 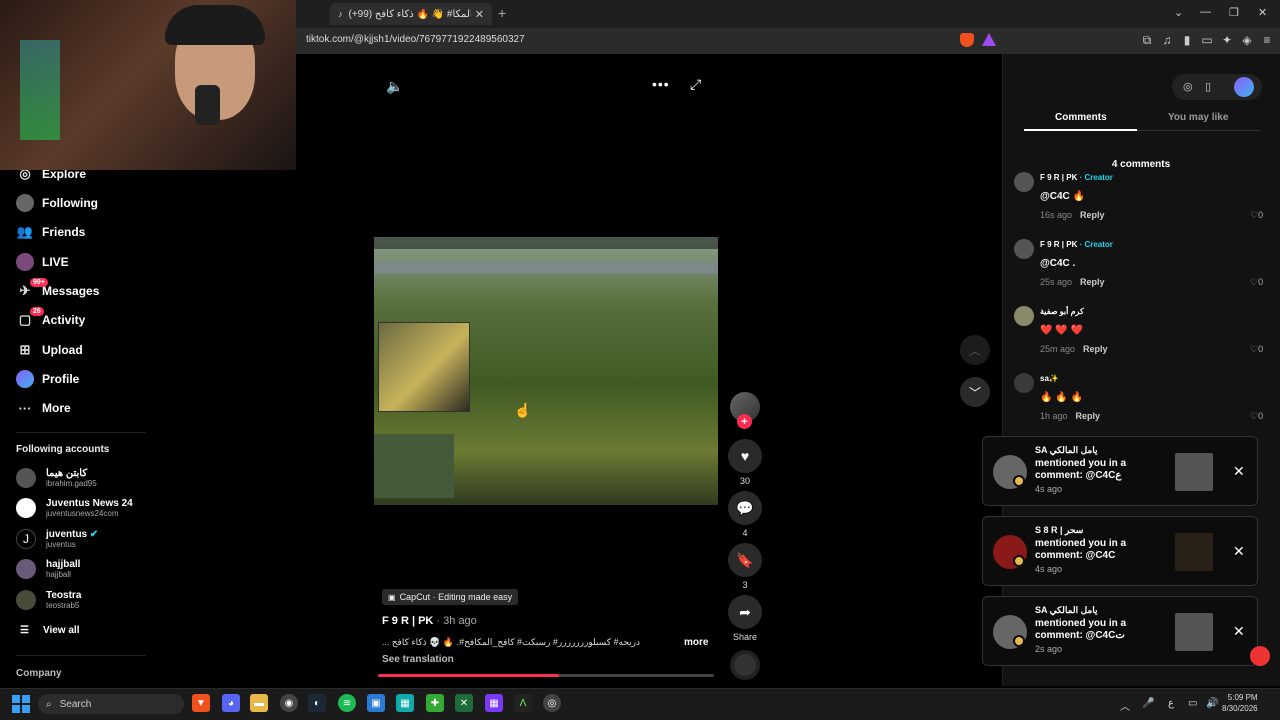 I want to click on company-link: Company, so click(x=39, y=673).